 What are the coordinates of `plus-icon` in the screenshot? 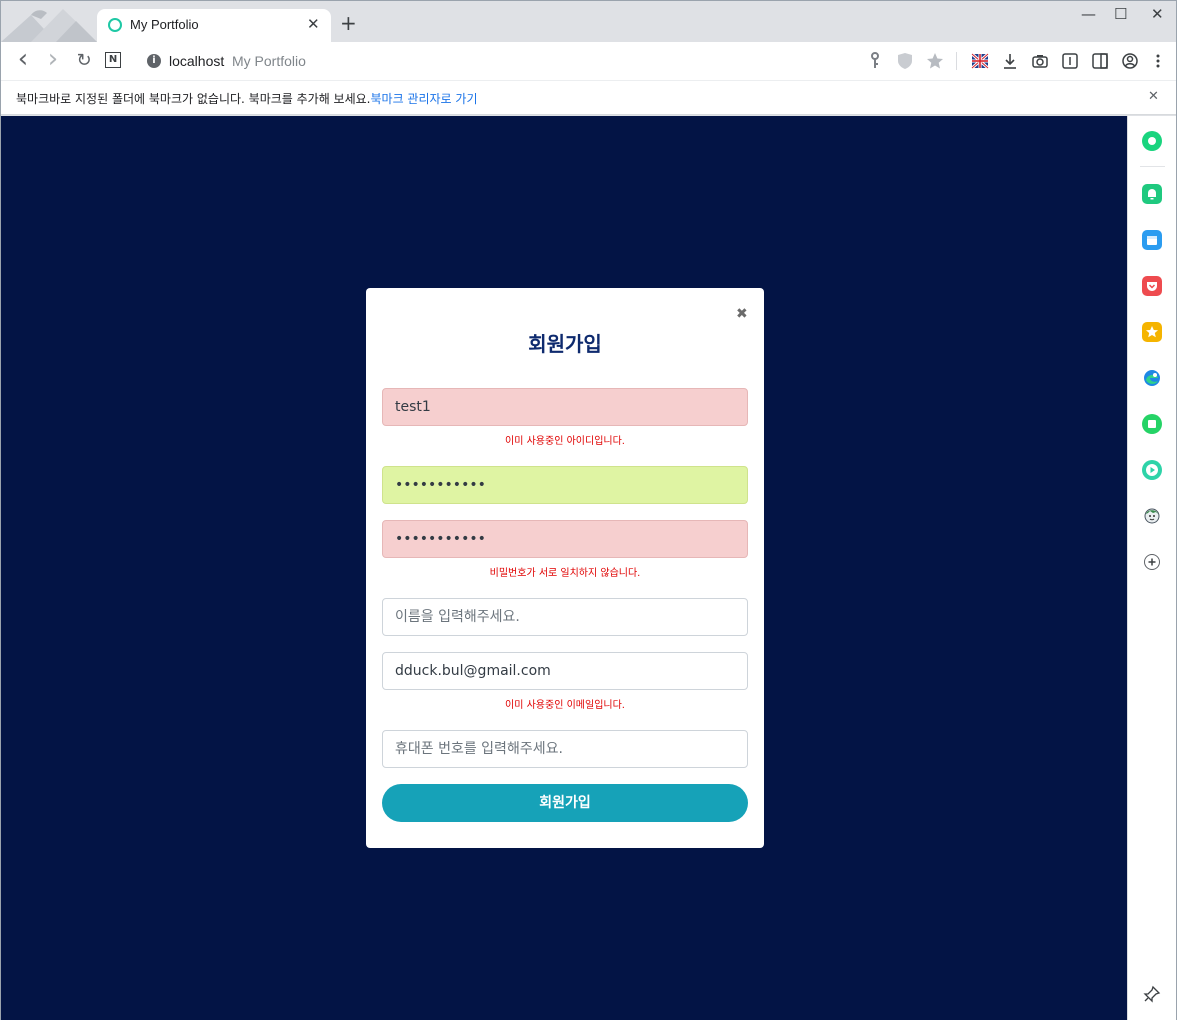 It's located at (1152, 562).